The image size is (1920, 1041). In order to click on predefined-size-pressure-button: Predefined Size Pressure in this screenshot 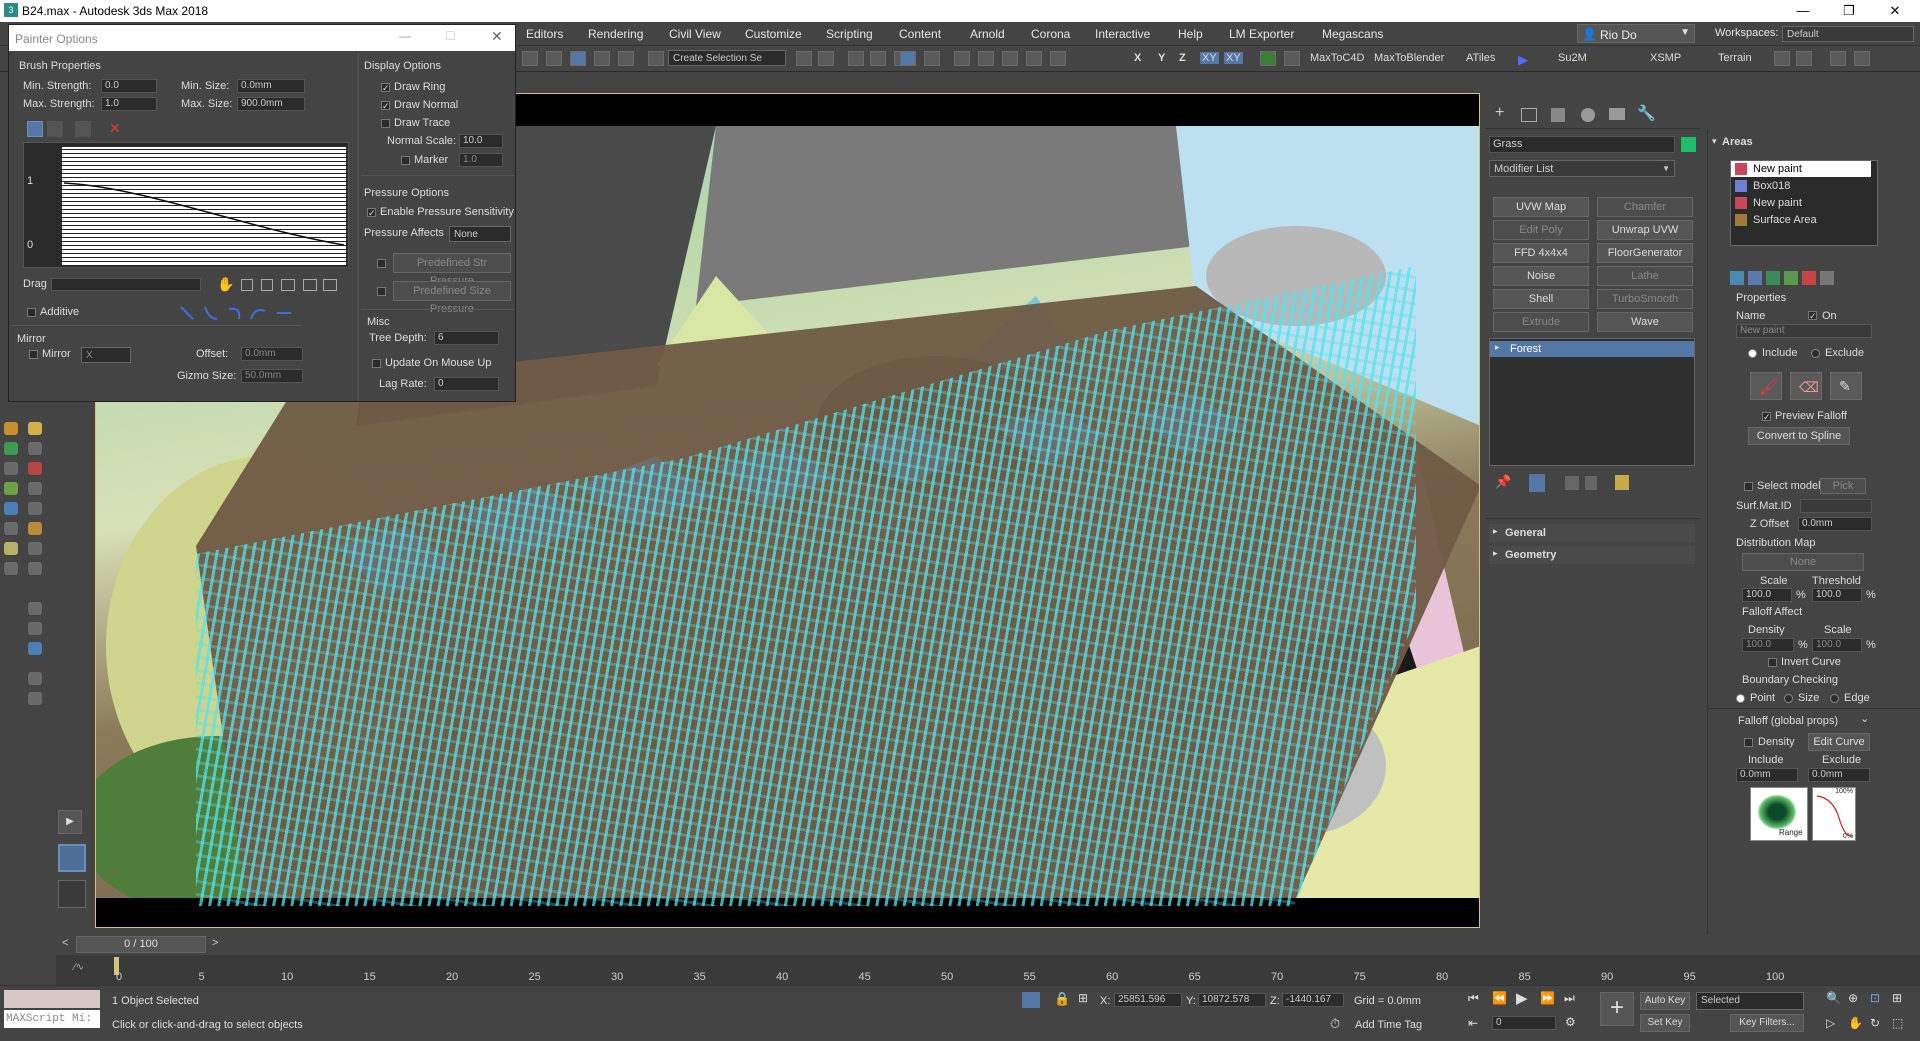, I will do `click(452, 298)`.